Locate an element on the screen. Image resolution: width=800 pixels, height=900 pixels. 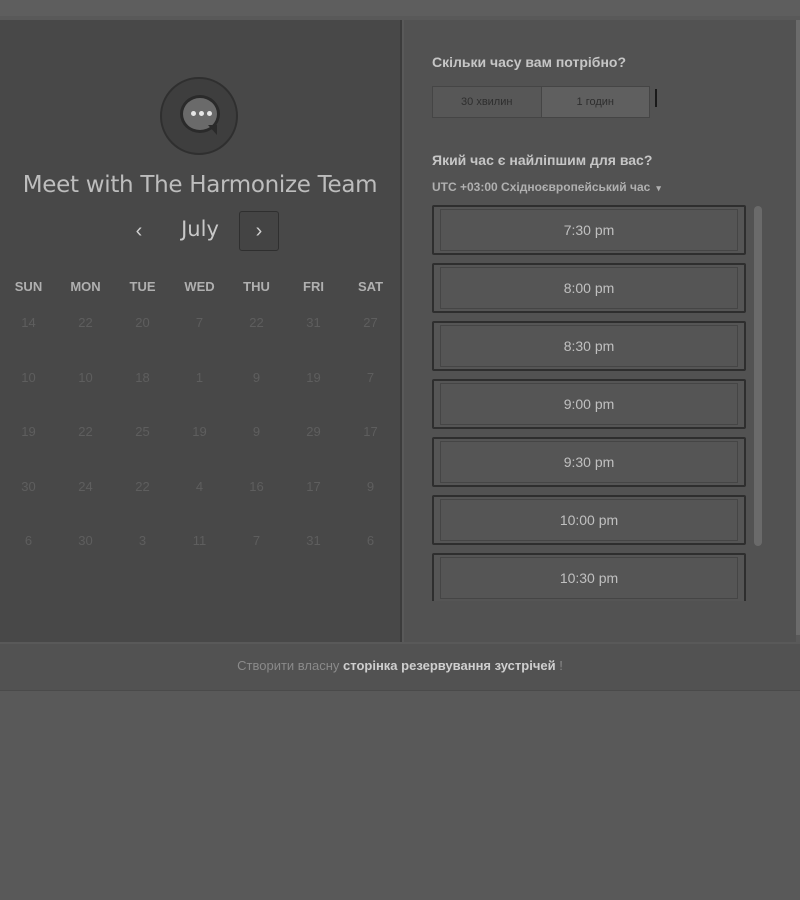
time-slot-button: 8:30 pm is located at coordinates (589, 346).